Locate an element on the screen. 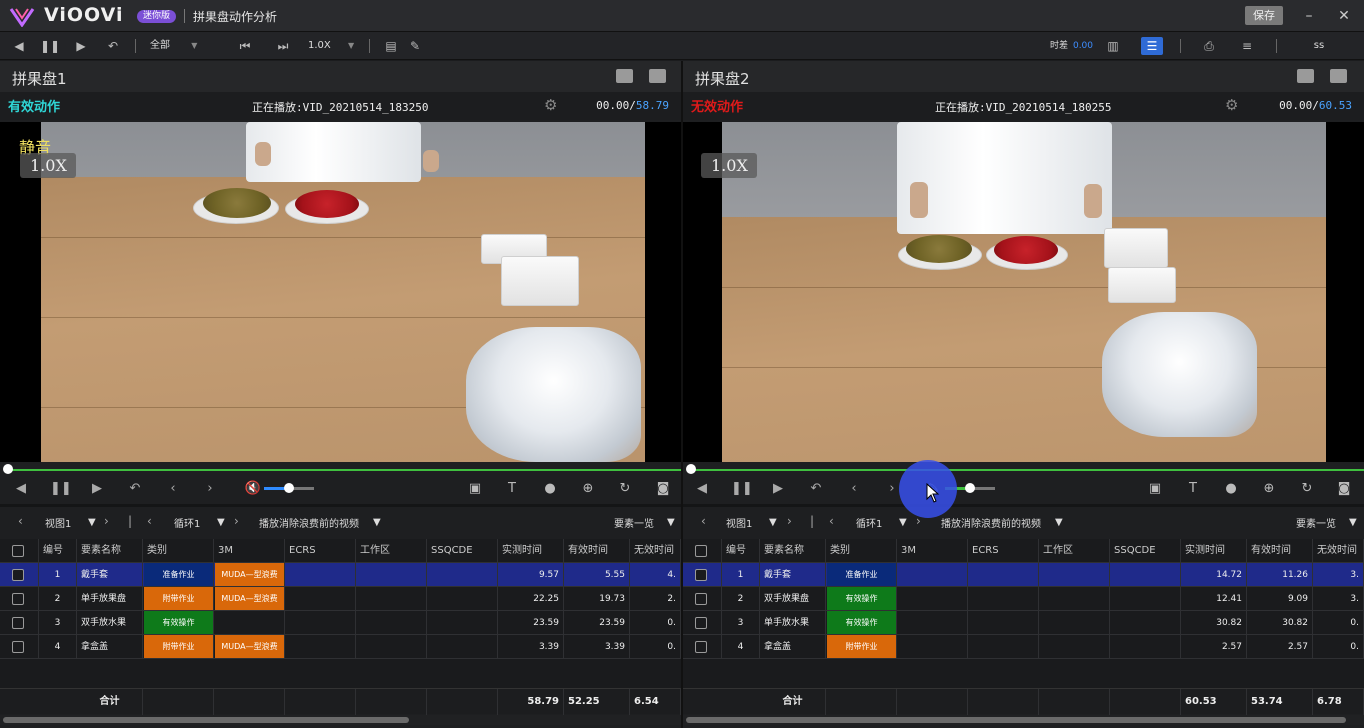 The width and height of the screenshot is (1364, 728). table-row: 1 戴手套 准备作业 MUDA—型浪费 9.57 5.55 4. is located at coordinates (340, 575).